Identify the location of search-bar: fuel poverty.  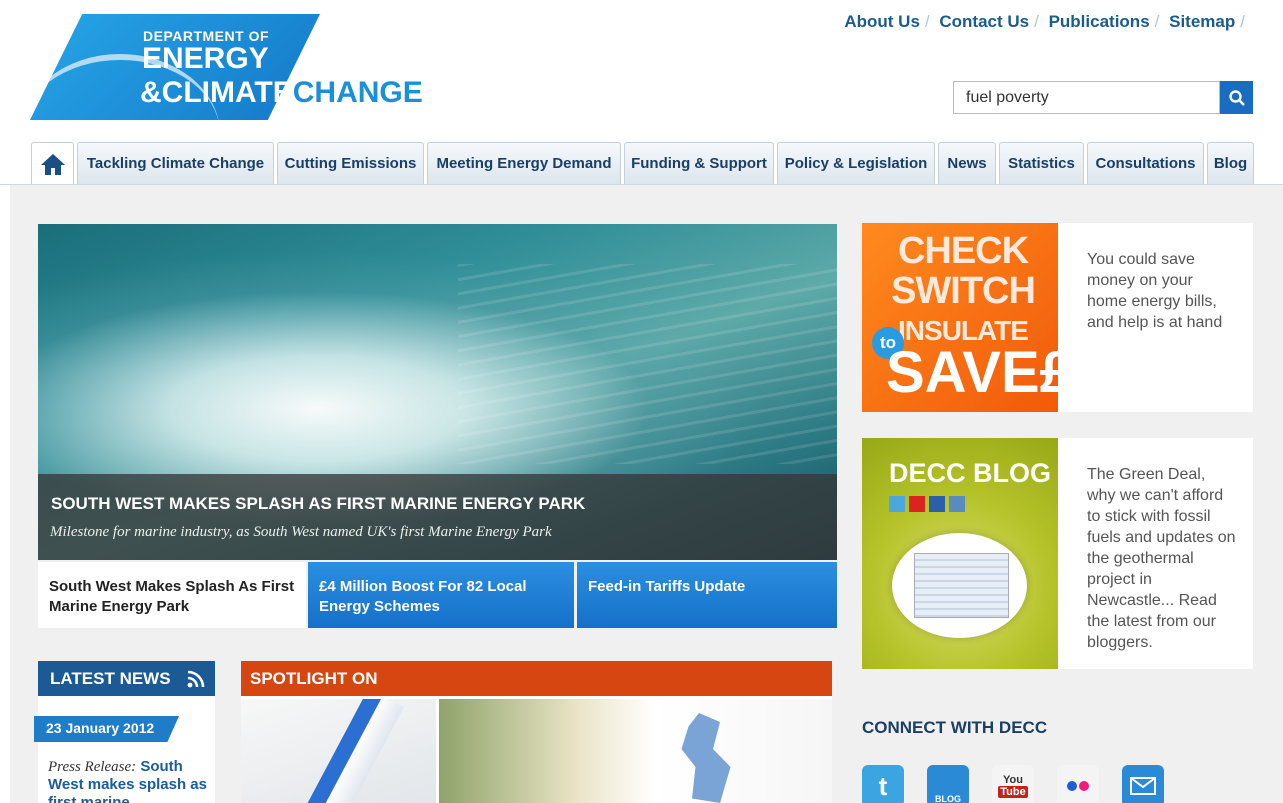
(1103, 97).